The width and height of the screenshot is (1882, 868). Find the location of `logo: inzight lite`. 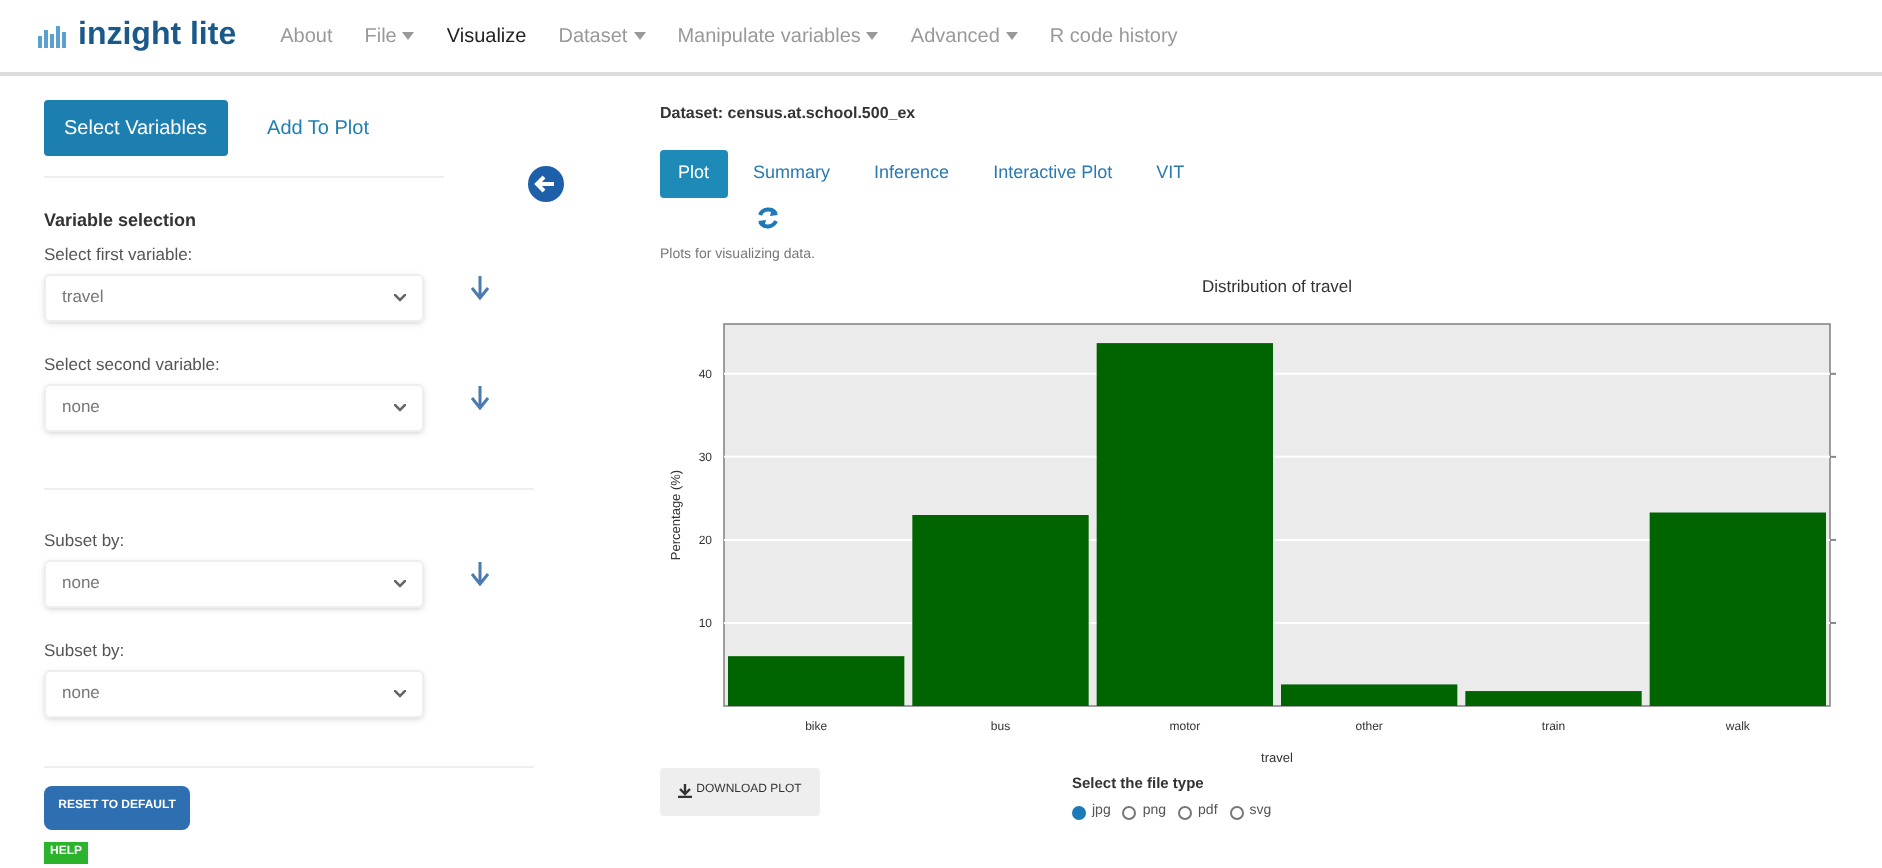

logo: inzight lite is located at coordinates (157, 36).